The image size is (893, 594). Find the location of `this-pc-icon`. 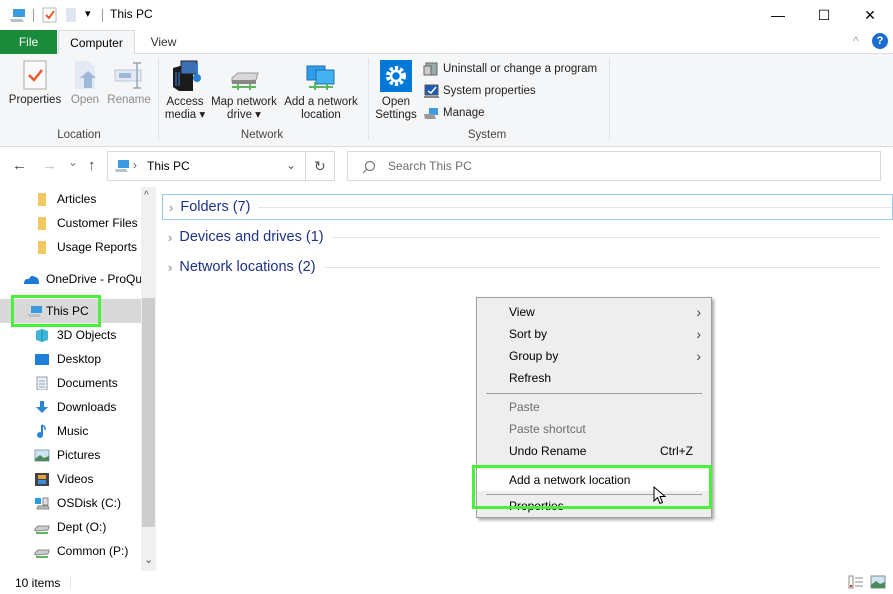

this-pc-icon is located at coordinates (122, 166).